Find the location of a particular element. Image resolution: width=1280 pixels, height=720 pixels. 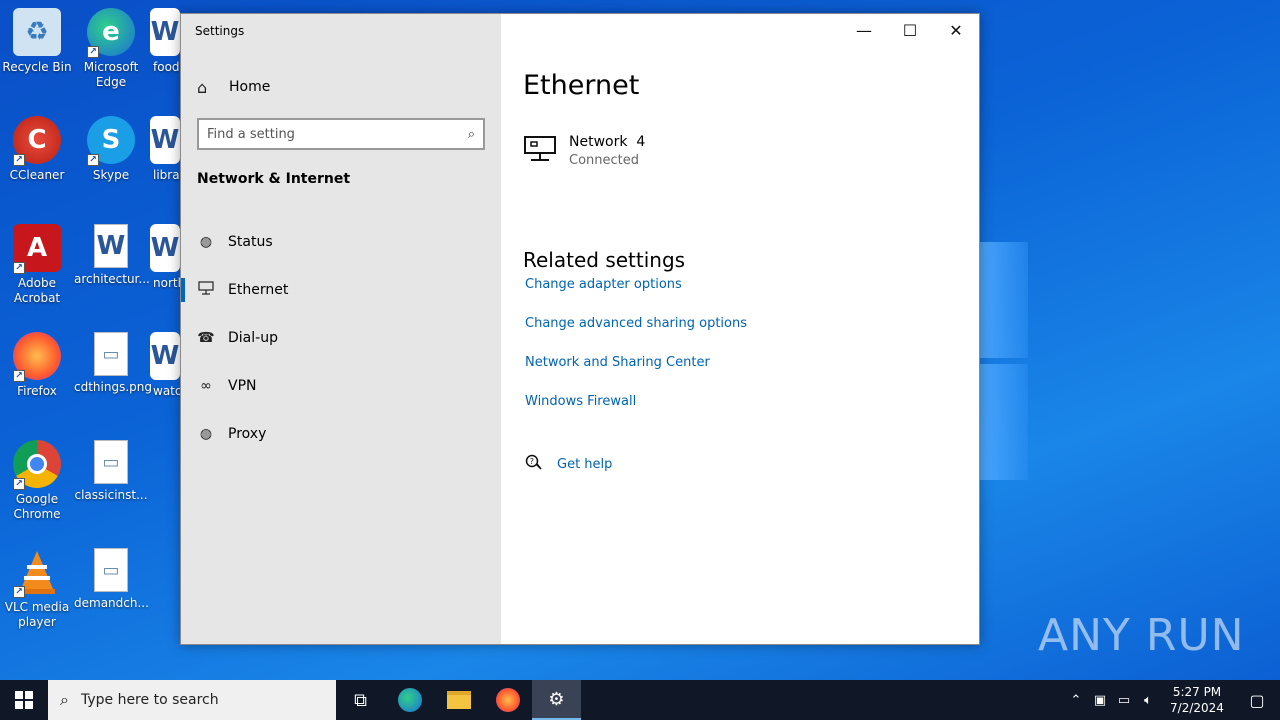

desktop-icon-skype: S ↗ Skype is located at coordinates (111, 149).